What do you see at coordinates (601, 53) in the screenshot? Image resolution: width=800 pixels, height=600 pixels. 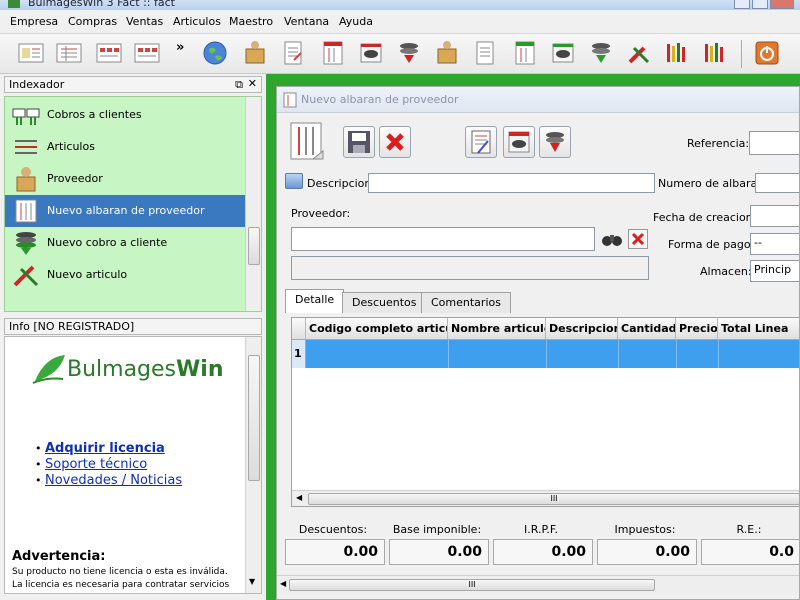 I see `money-stack-icon` at bounding box center [601, 53].